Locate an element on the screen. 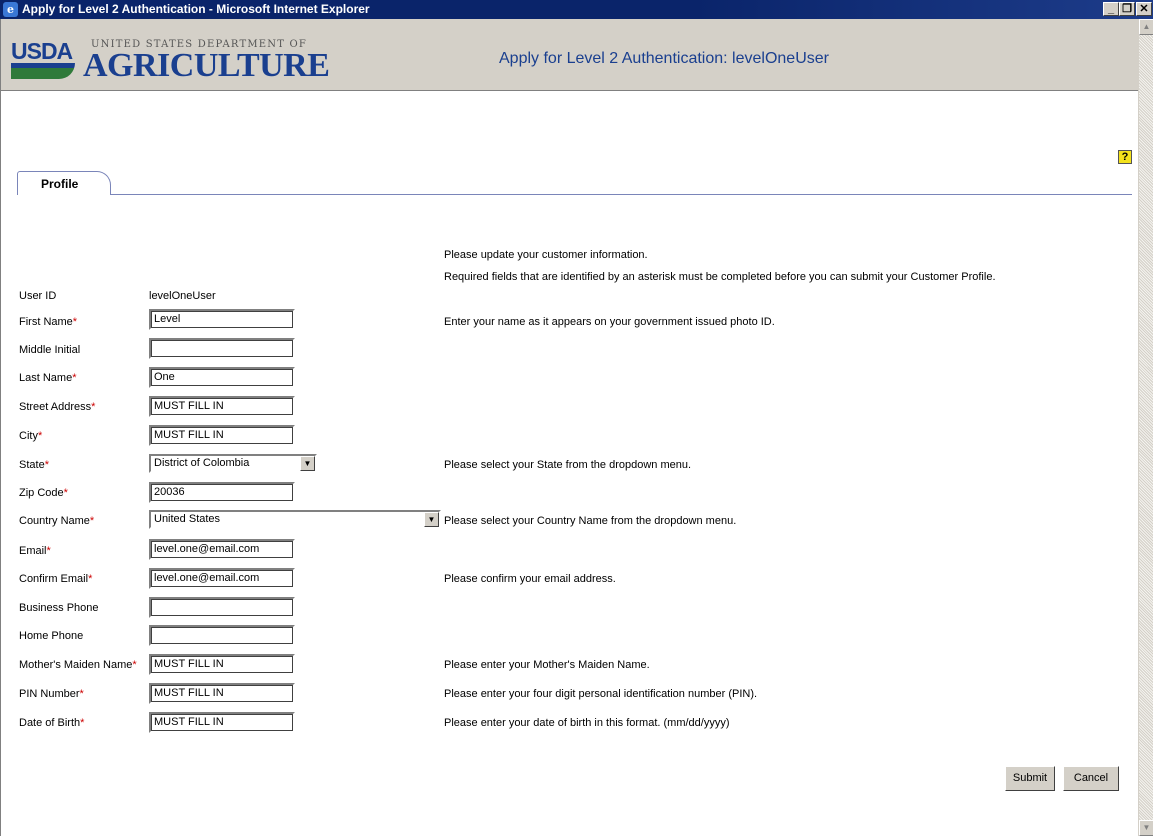 The height and width of the screenshot is (836, 1153). vertical-scrollbar: ▲ ▼ is located at coordinates (1145, 427).